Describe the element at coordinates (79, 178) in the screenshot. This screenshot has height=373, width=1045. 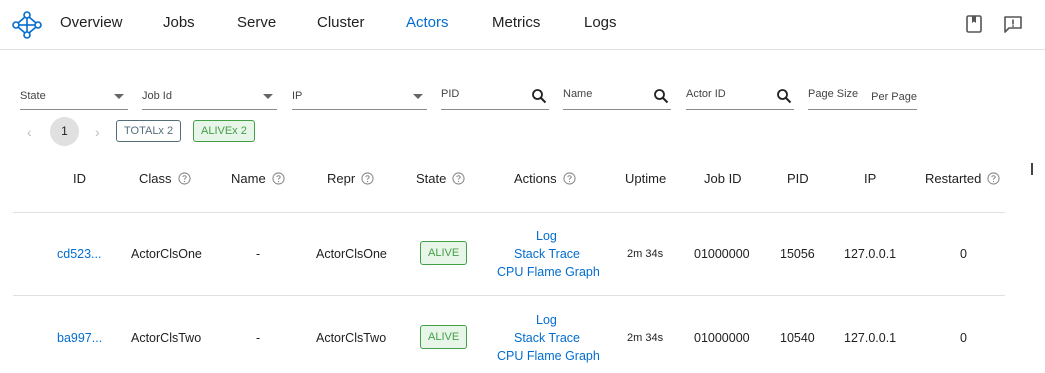
I see `header-id: ID` at that location.